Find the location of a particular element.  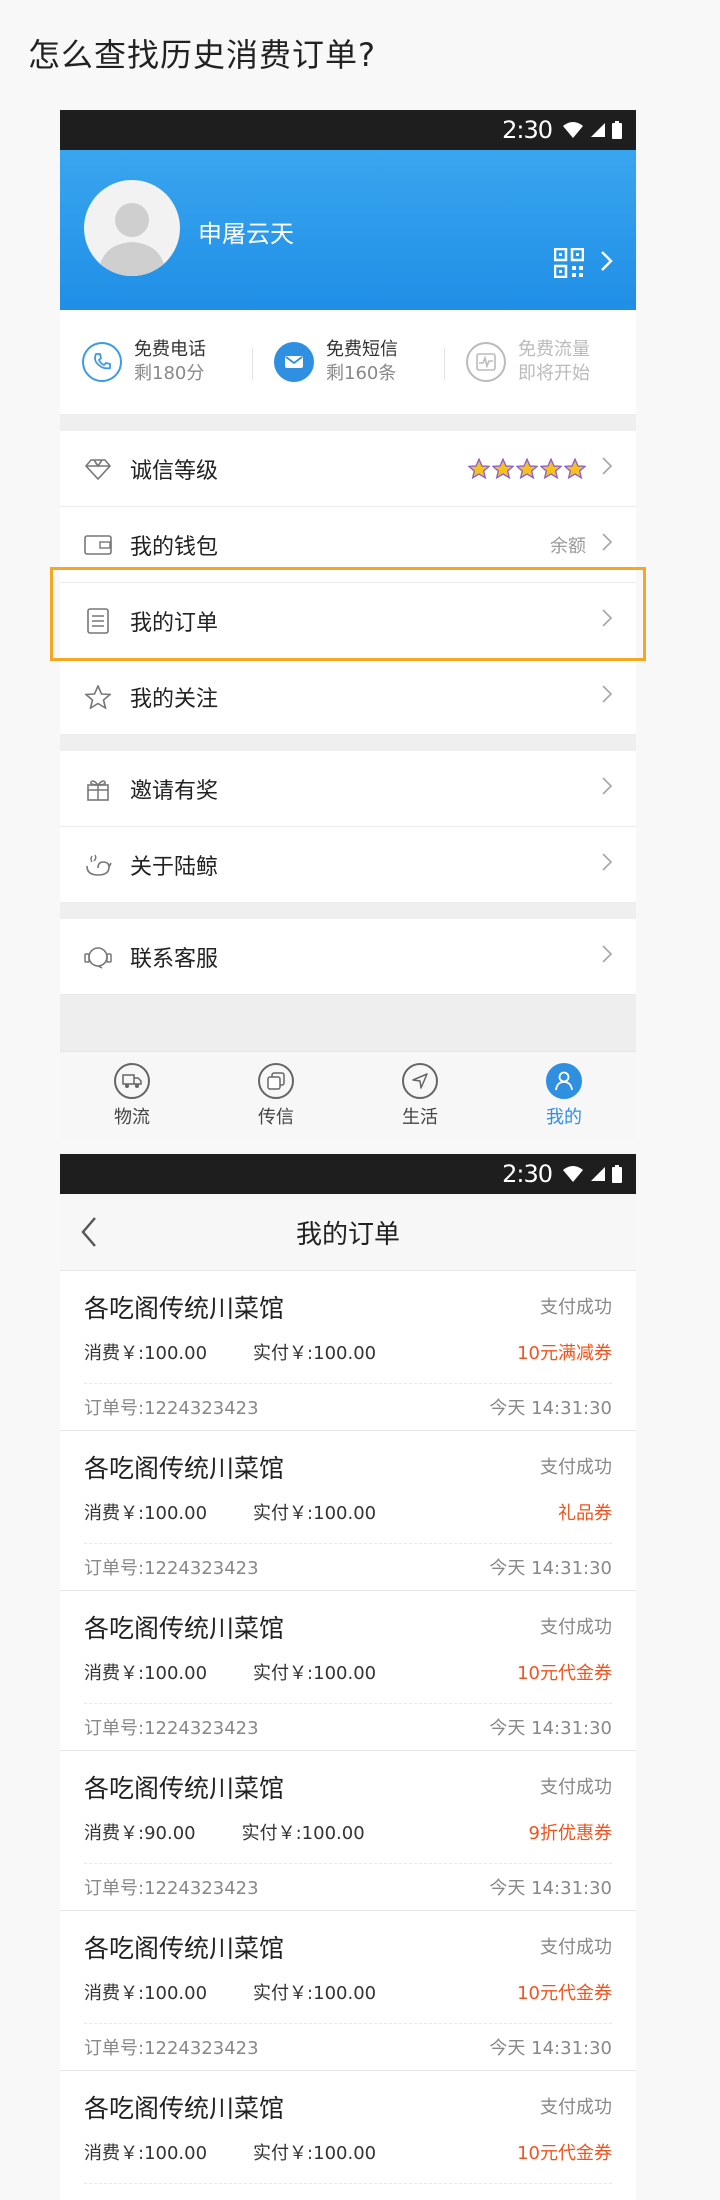

quota-traffic: 免费流量 即将开始 is located at coordinates (540, 362).